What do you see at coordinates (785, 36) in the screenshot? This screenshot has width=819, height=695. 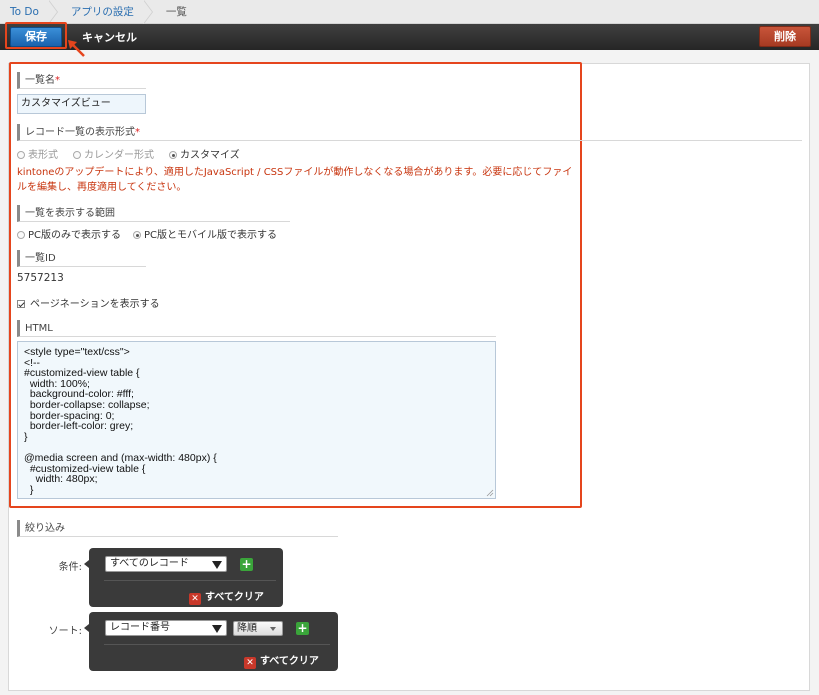 I see `delete-button: 削除` at bounding box center [785, 36].